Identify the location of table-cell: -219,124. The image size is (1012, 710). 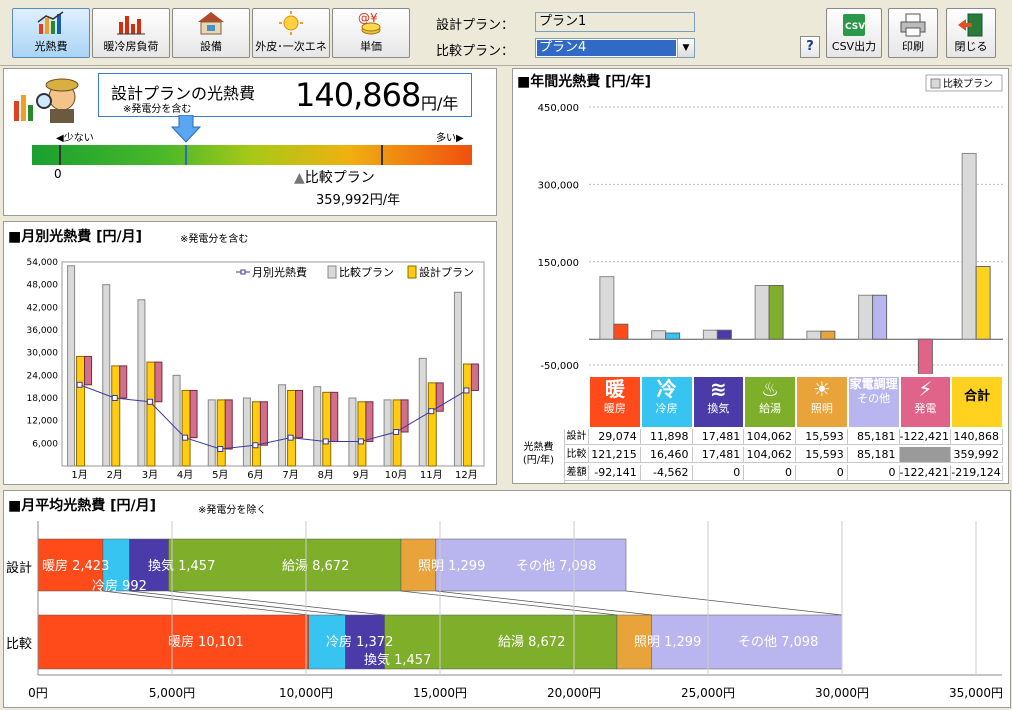
(977, 473).